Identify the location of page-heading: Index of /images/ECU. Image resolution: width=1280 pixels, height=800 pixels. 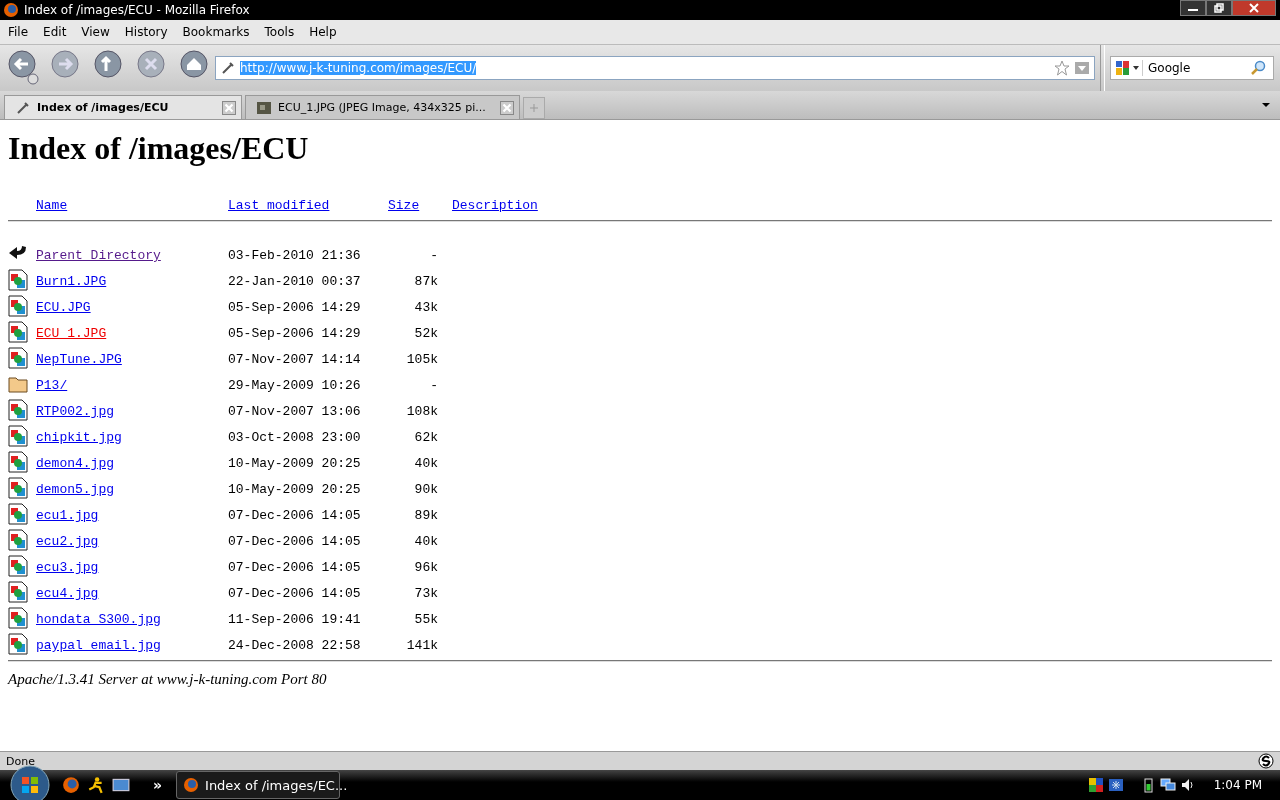
(159, 148).